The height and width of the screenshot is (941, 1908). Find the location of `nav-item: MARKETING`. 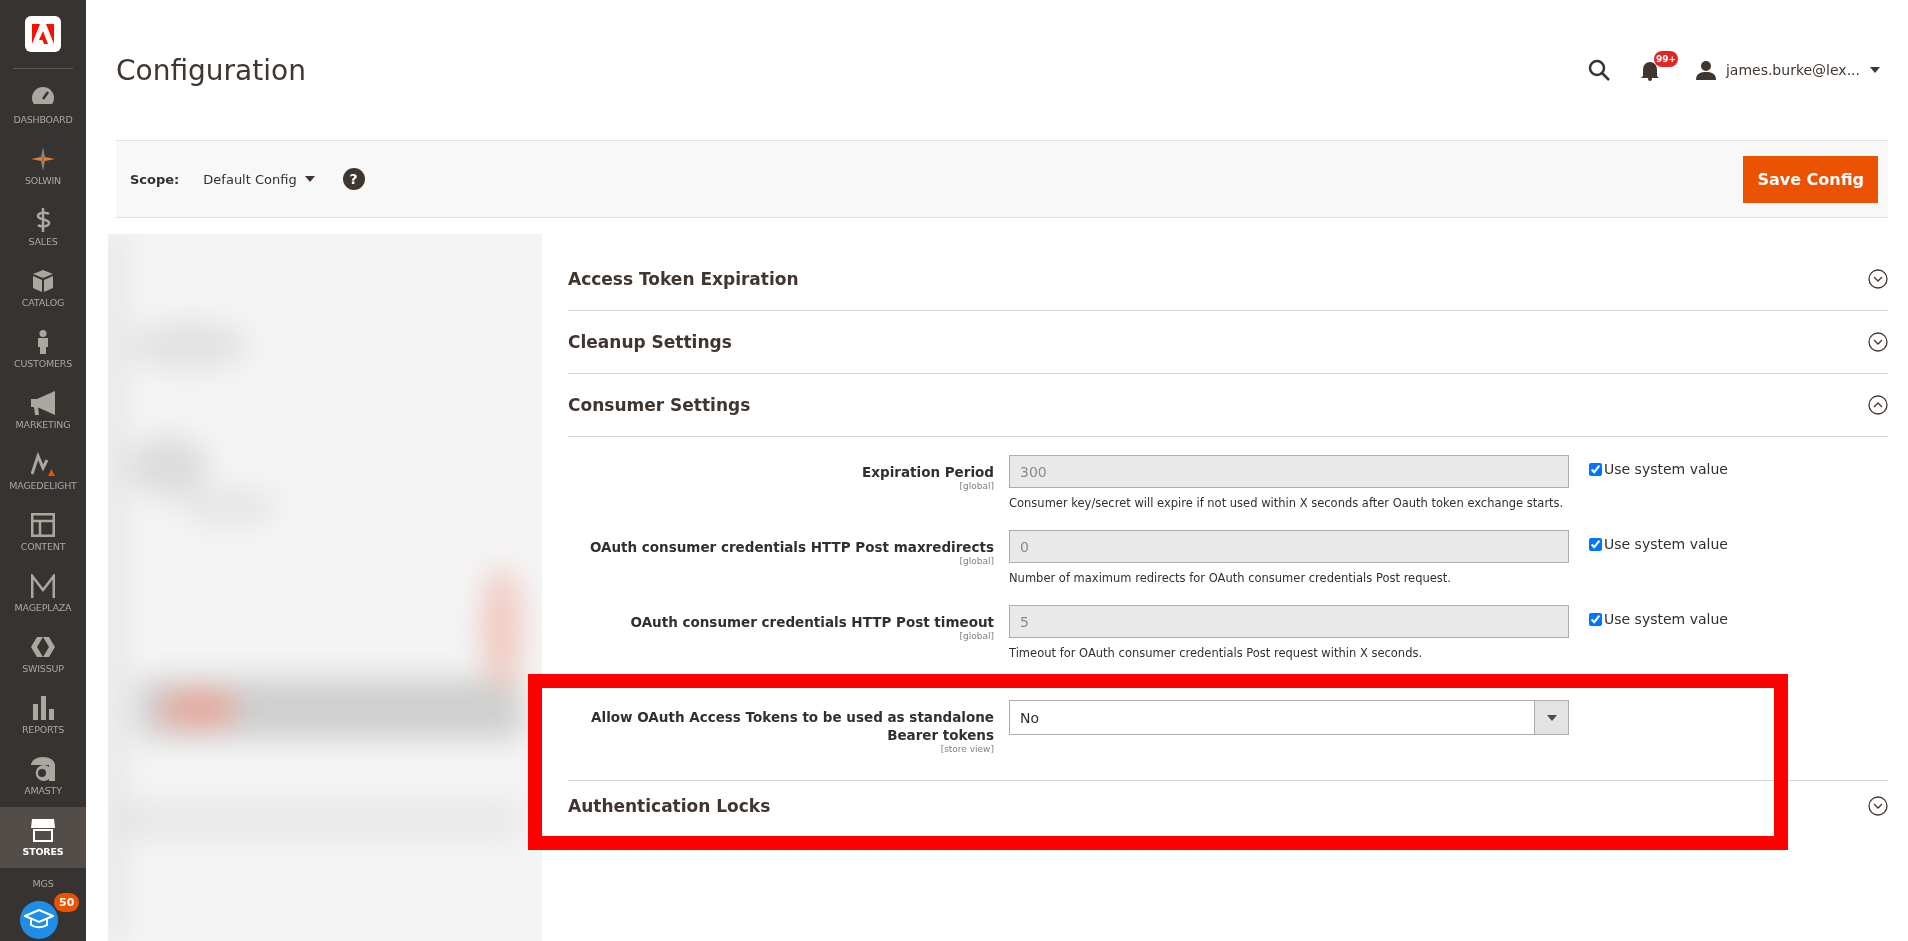

nav-item: MARKETING is located at coordinates (43, 410).